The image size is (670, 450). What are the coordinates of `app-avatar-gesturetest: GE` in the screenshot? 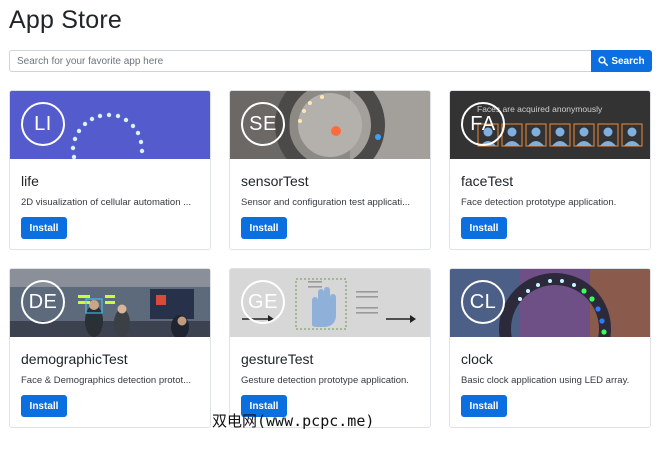 It's located at (263, 302).